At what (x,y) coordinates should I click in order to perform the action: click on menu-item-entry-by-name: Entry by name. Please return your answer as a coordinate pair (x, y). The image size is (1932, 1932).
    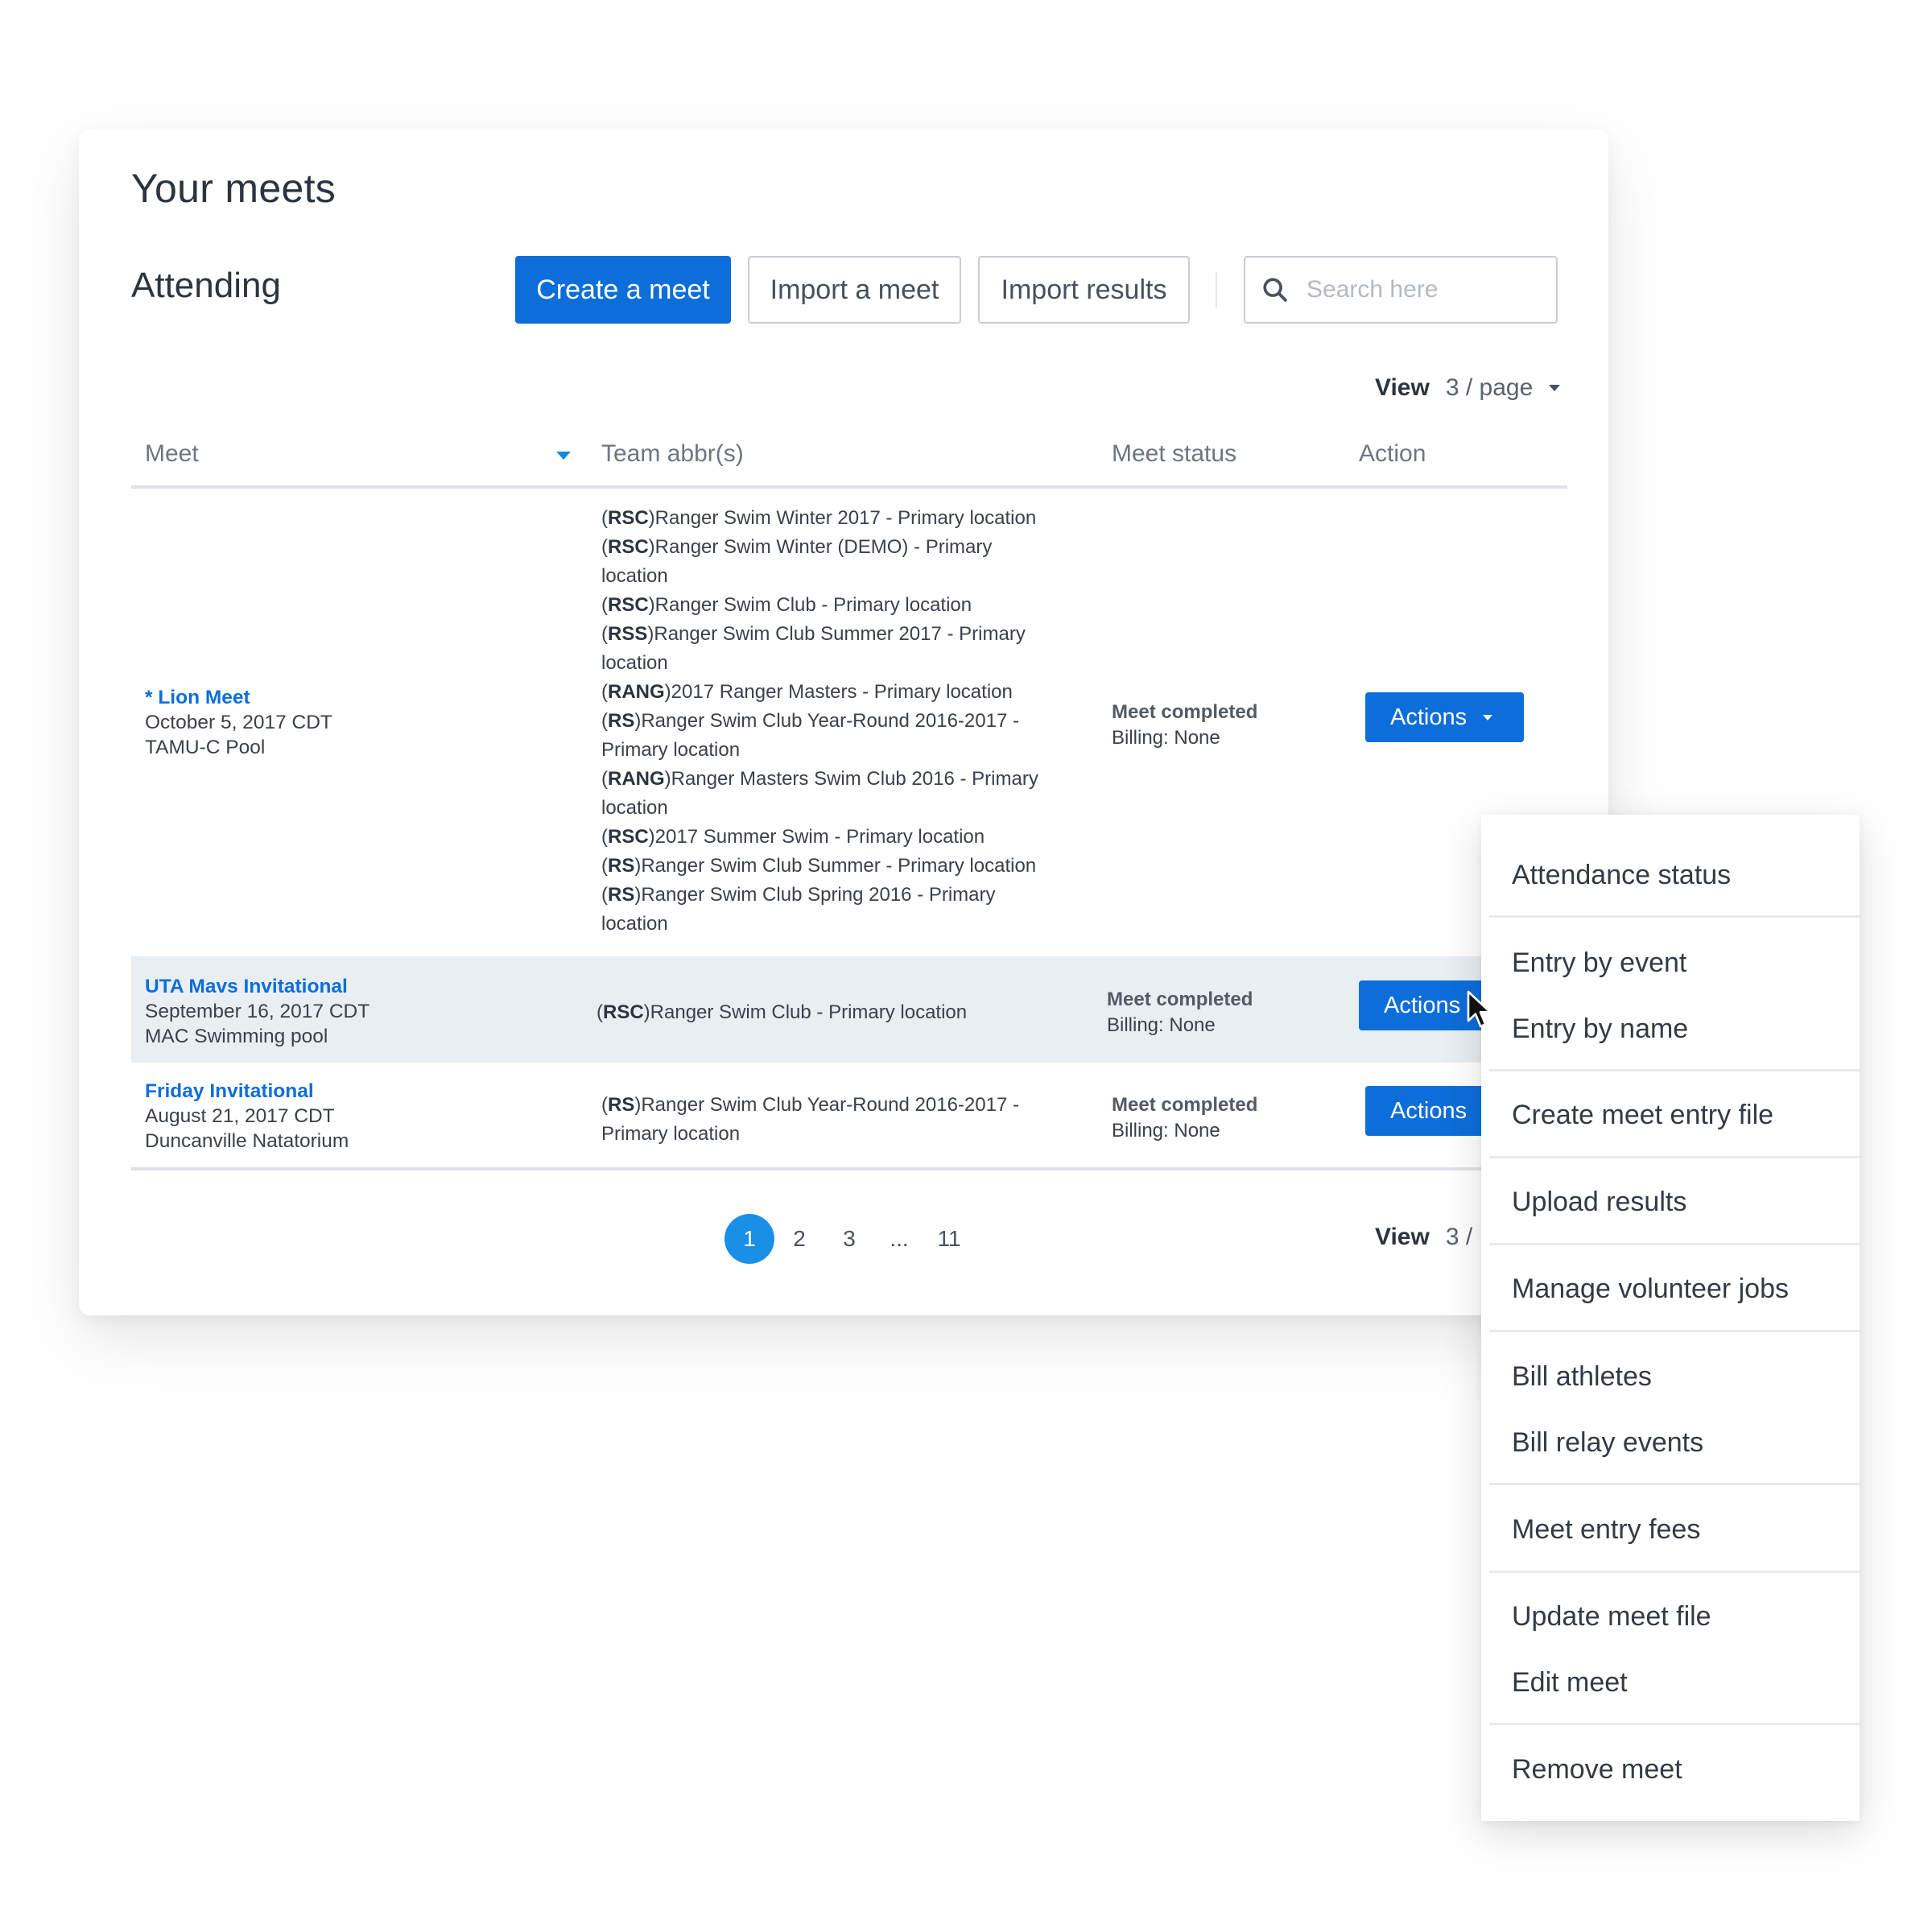
    Looking at the image, I should click on (1600, 1029).